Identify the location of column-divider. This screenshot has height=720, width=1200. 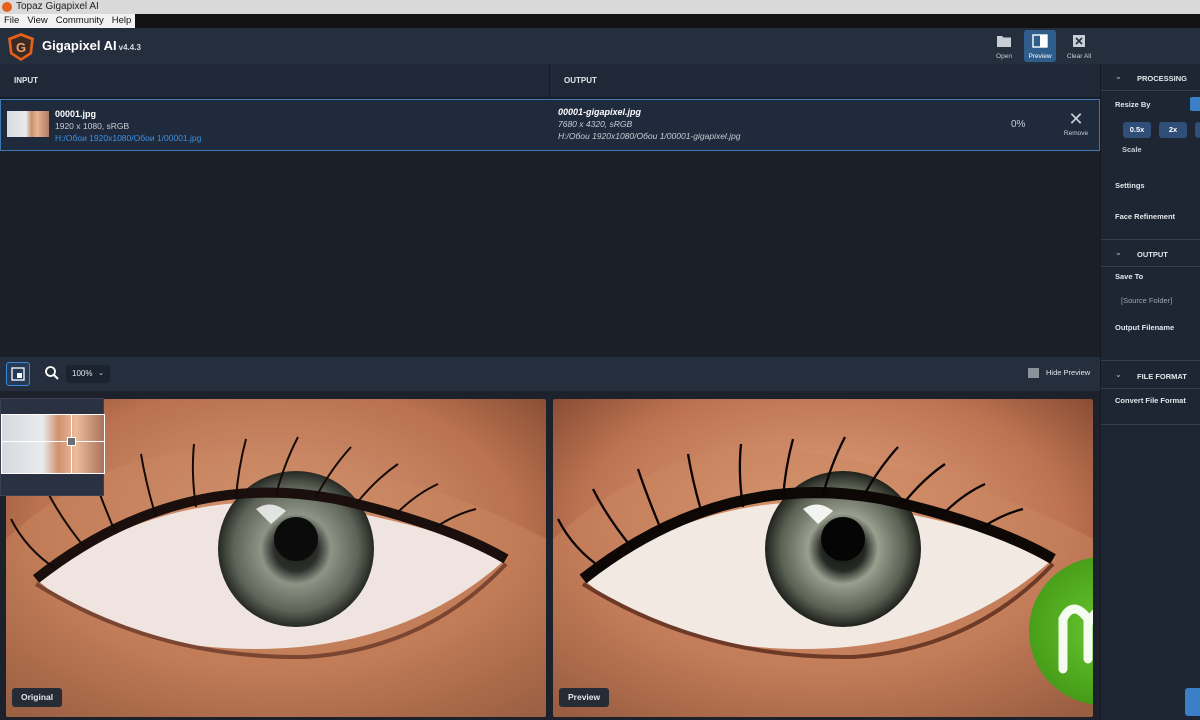
(549, 81).